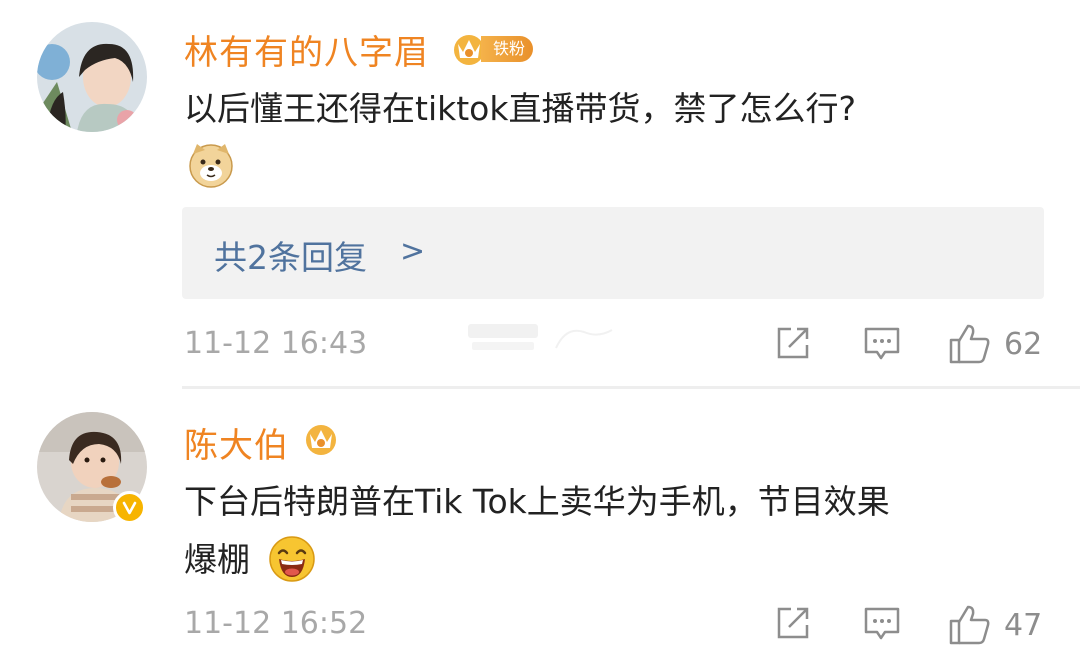 This screenshot has height=670, width=1080. I want to click on fan-badge: 铁粉, so click(507, 49).